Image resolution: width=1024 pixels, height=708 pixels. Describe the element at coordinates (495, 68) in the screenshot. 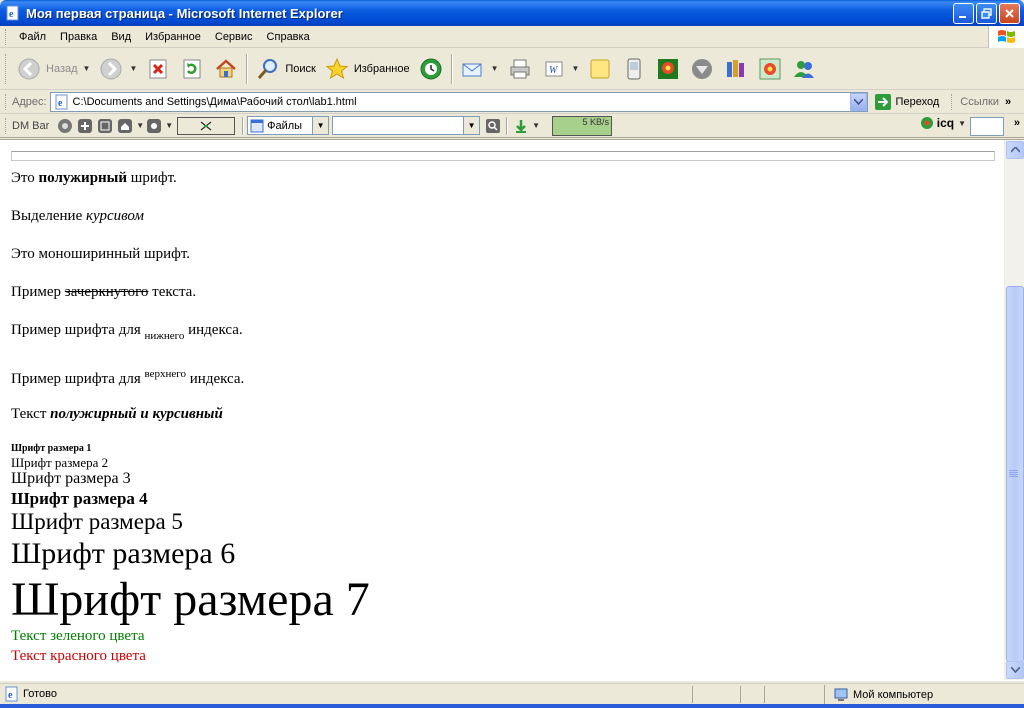

I see `mail-dropdown-icon: ▼` at that location.